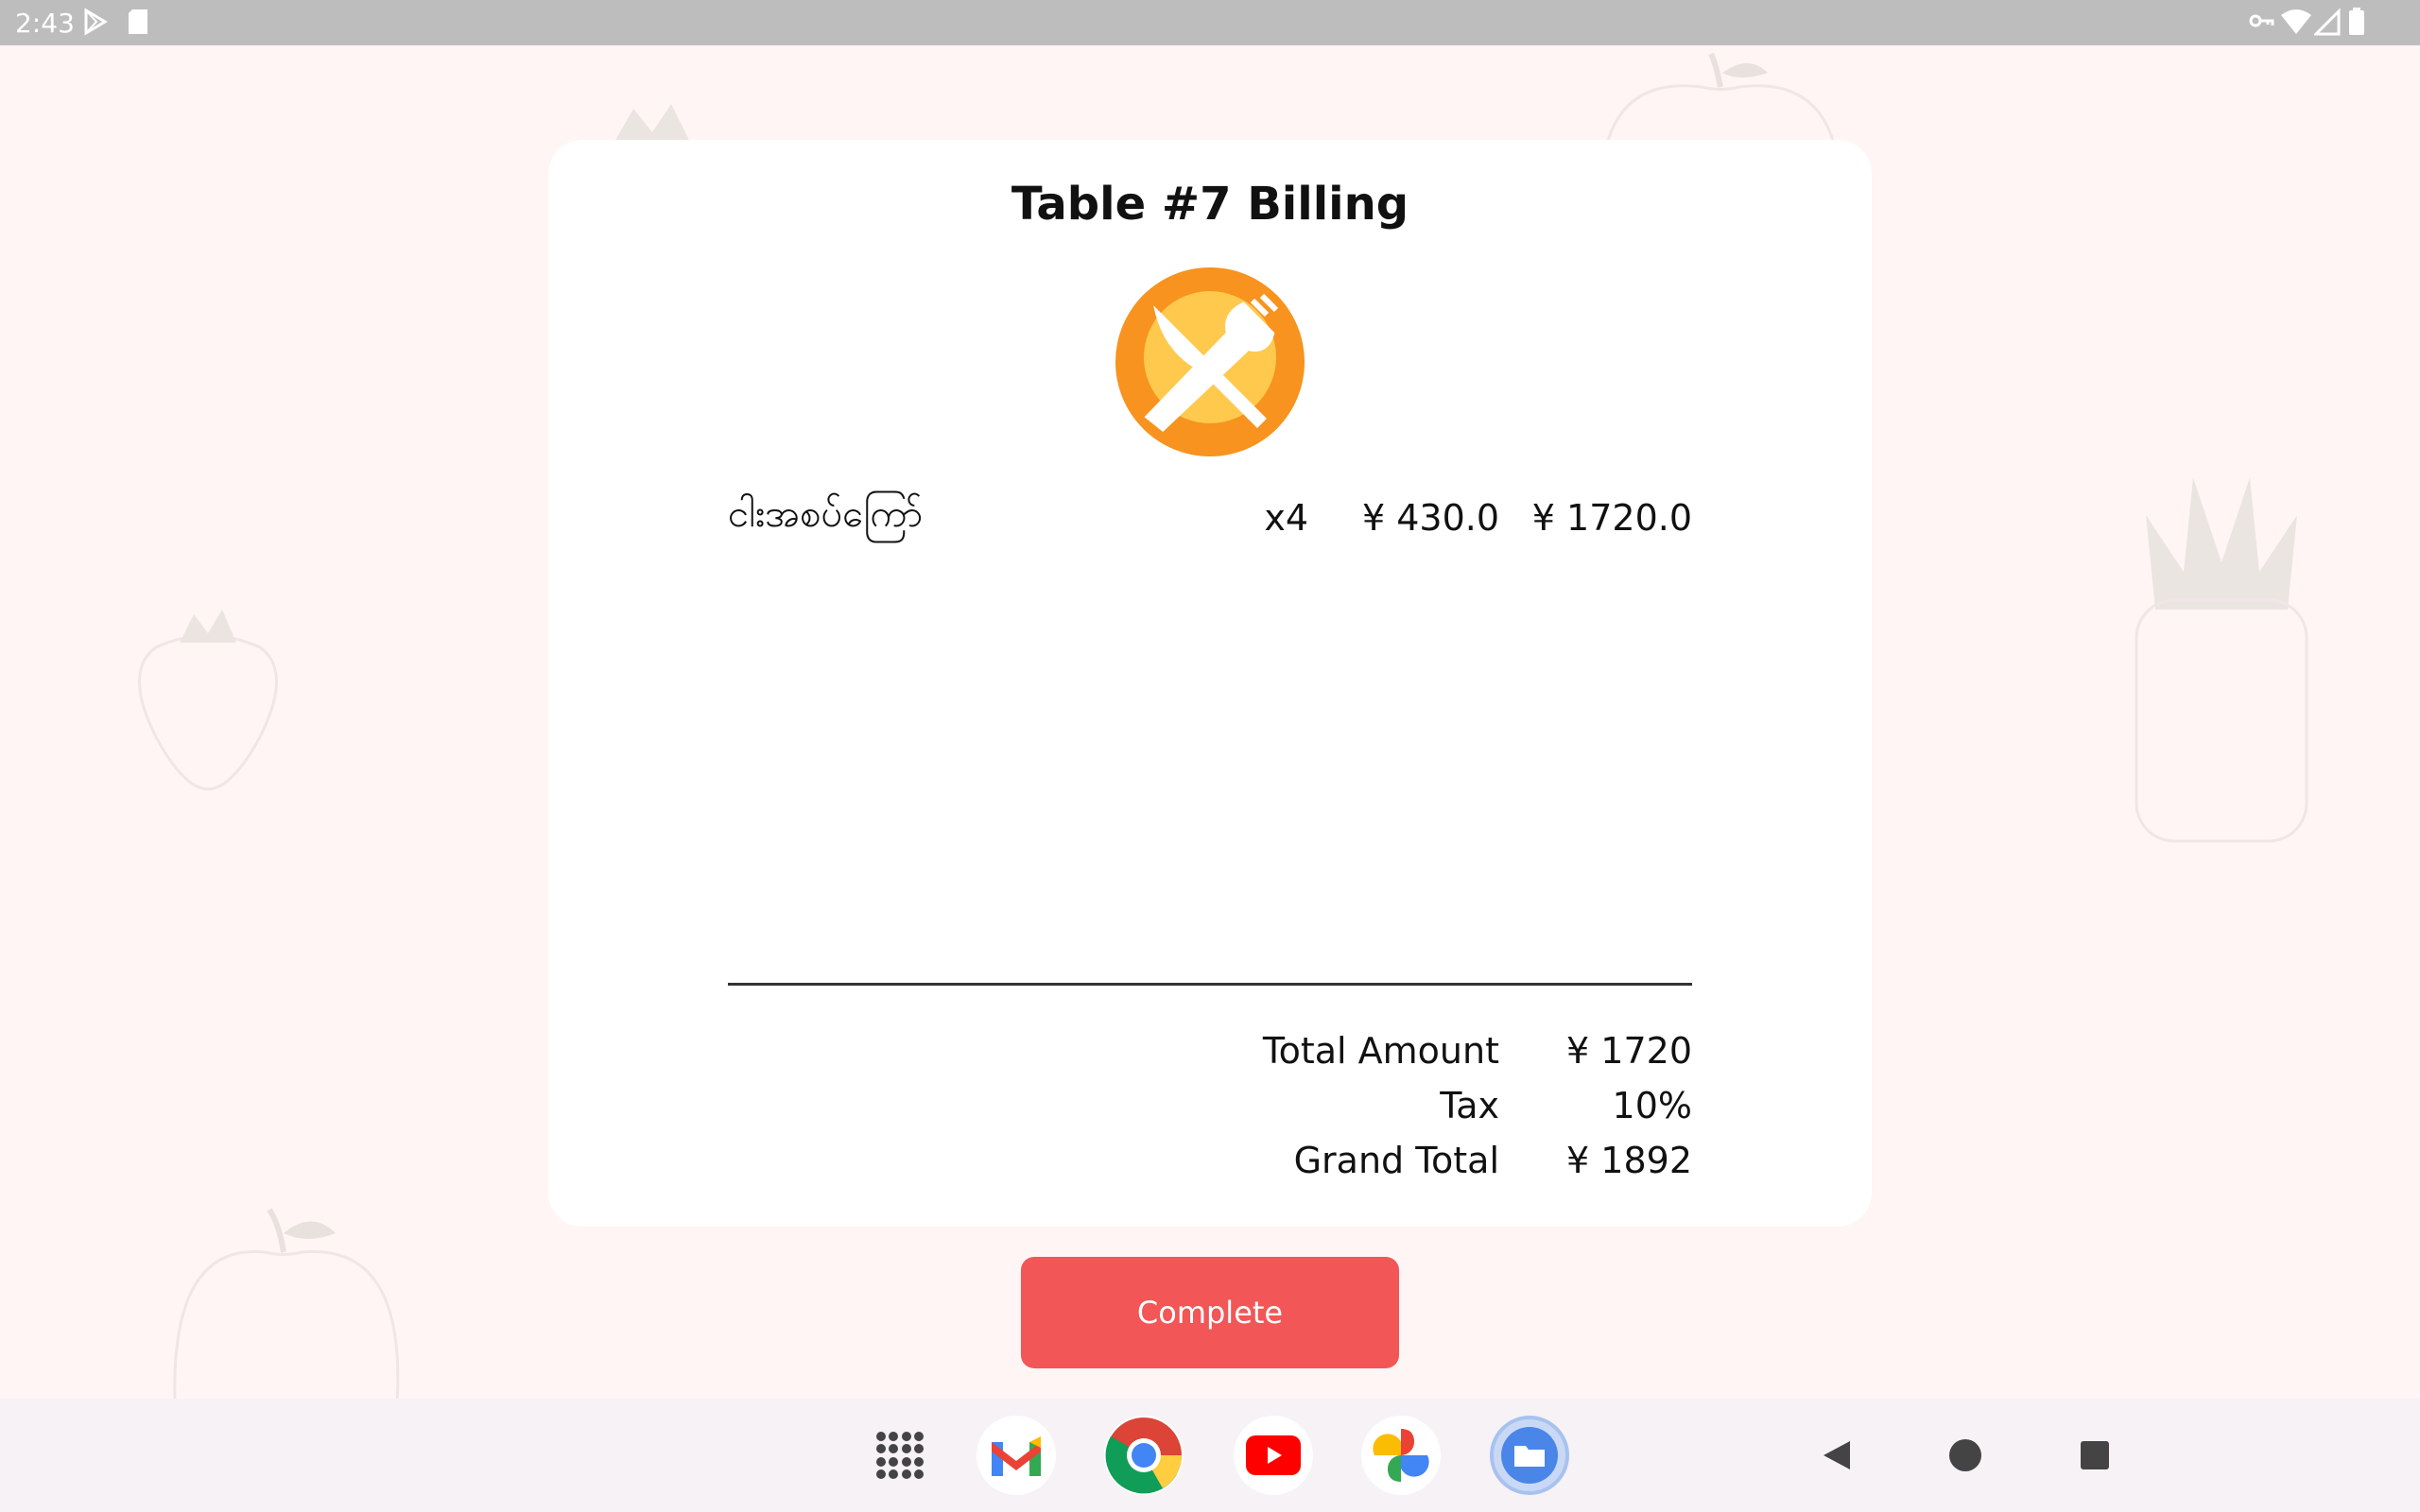  What do you see at coordinates (208, 700) in the screenshot?
I see `strawberry-outline-icon` at bounding box center [208, 700].